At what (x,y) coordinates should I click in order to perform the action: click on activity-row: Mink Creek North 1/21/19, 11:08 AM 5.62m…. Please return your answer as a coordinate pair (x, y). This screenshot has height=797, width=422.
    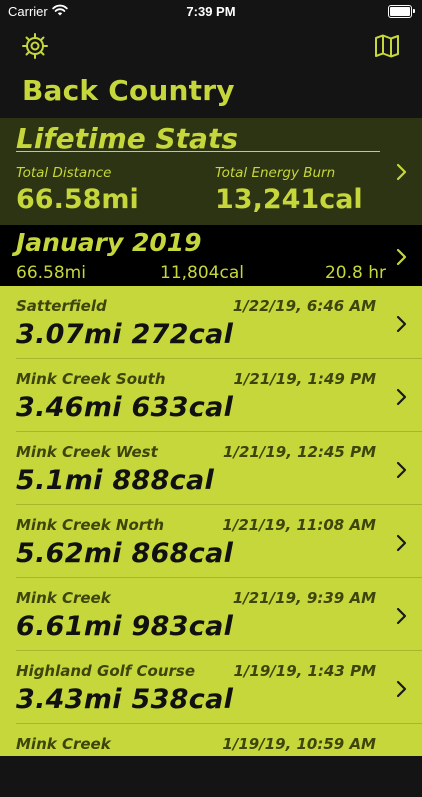
    Looking at the image, I should click on (211, 541).